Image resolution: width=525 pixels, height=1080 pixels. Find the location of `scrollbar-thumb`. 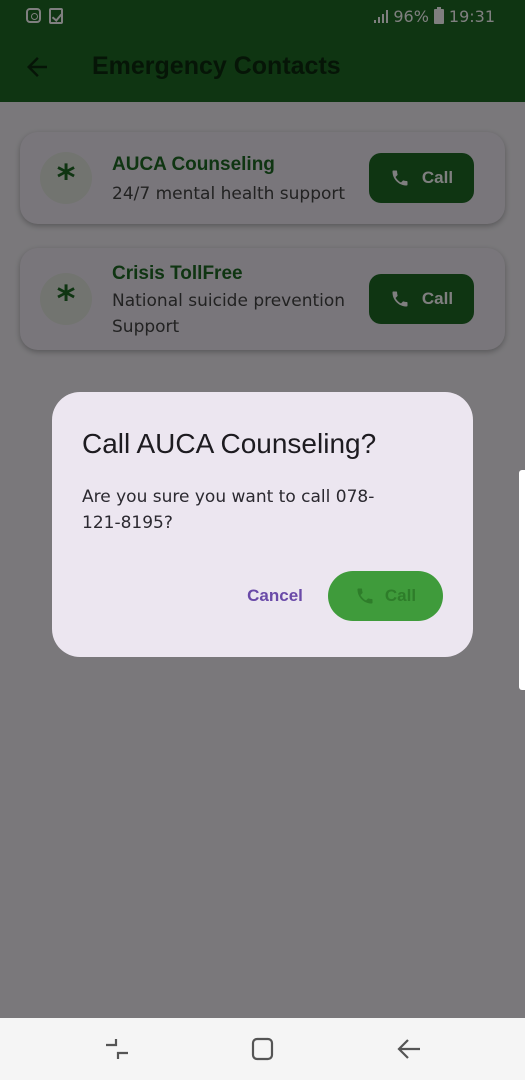

scrollbar-thumb is located at coordinates (522, 580).